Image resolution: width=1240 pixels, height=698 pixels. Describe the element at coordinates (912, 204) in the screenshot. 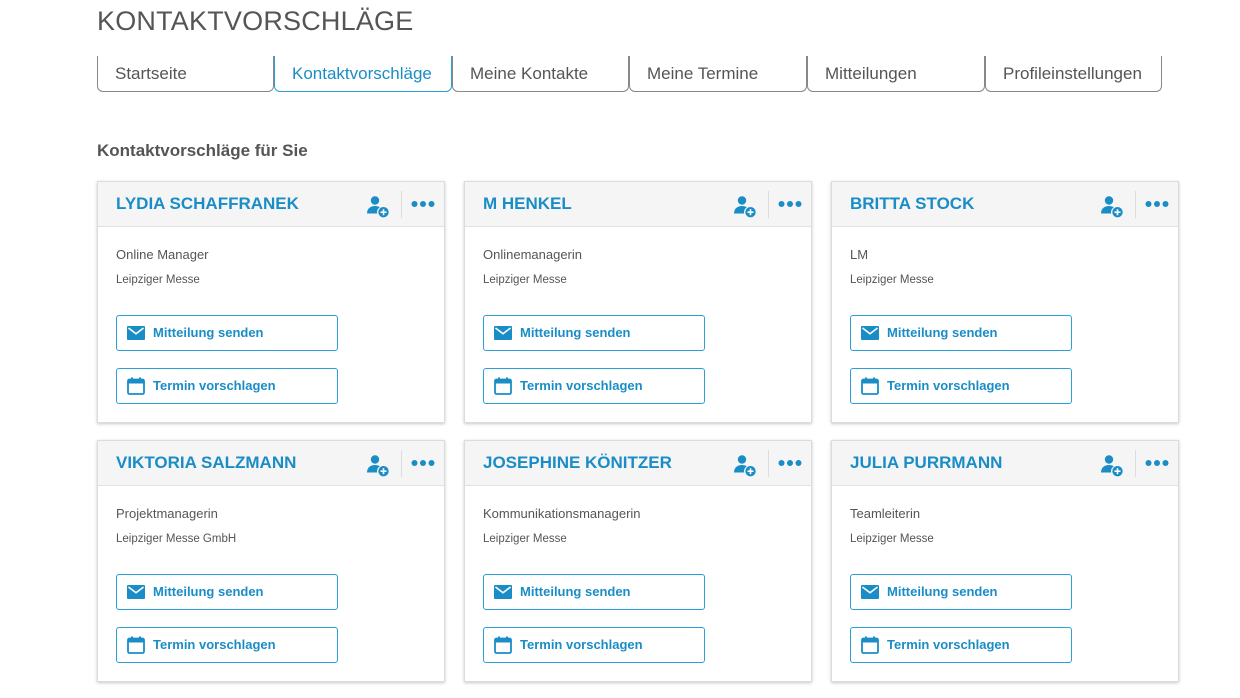

I see `contact-name: BRITTA STOCK` at that location.